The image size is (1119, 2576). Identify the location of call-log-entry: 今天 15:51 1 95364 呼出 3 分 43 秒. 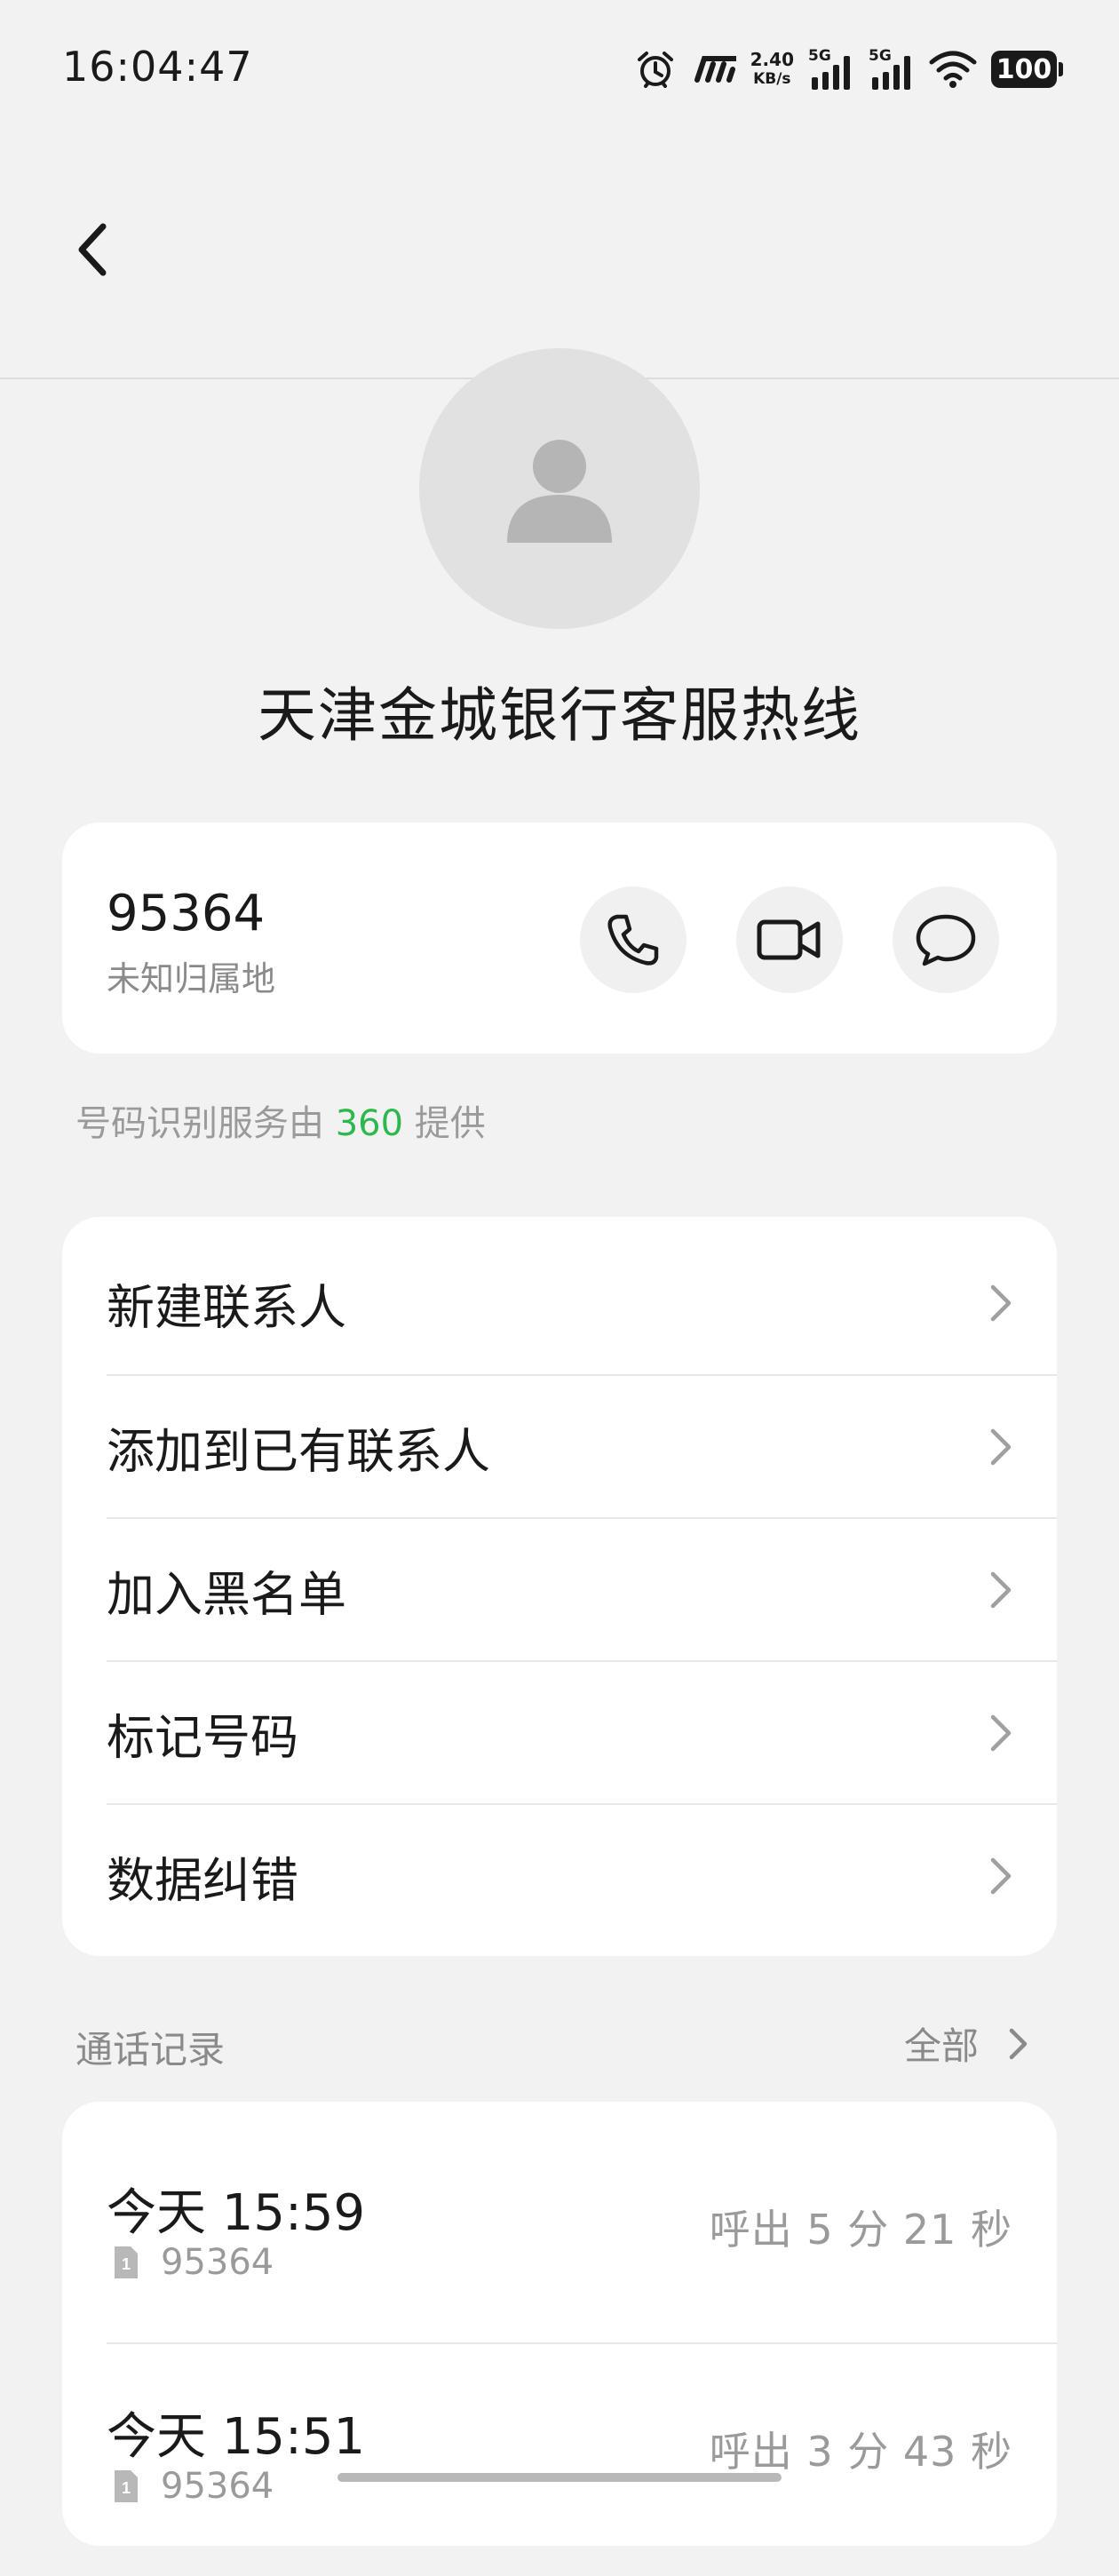
(559, 2459).